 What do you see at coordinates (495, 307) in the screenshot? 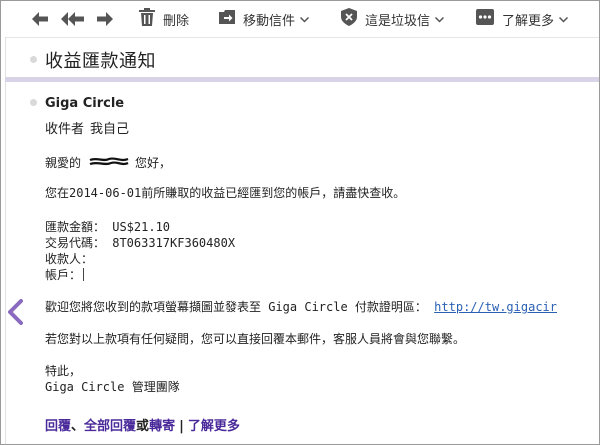
I see `payment-proof-link: http://tw.gigacir` at bounding box center [495, 307].